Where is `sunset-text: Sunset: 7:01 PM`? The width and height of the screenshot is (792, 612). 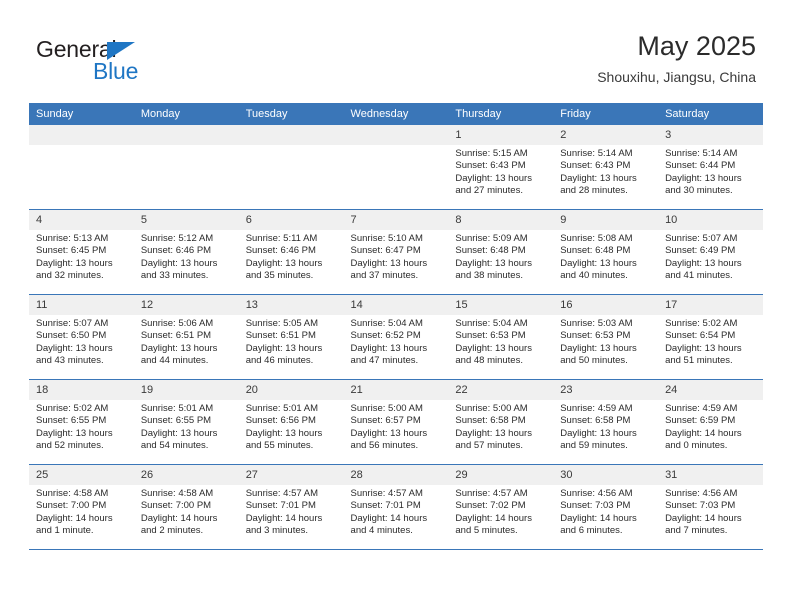 sunset-text: Sunset: 7:01 PM is located at coordinates (385, 506).